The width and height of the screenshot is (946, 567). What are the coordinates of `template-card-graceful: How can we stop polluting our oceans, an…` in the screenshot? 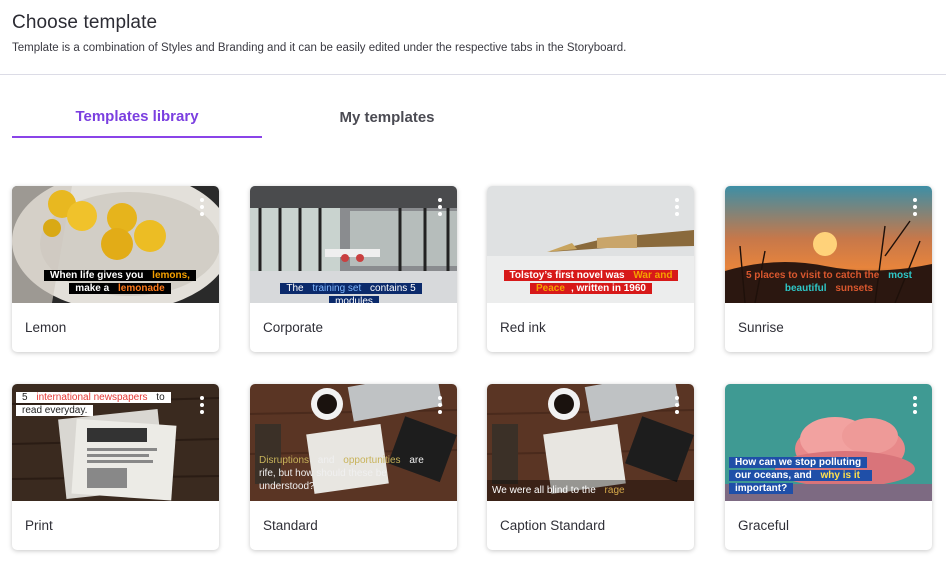 It's located at (828, 467).